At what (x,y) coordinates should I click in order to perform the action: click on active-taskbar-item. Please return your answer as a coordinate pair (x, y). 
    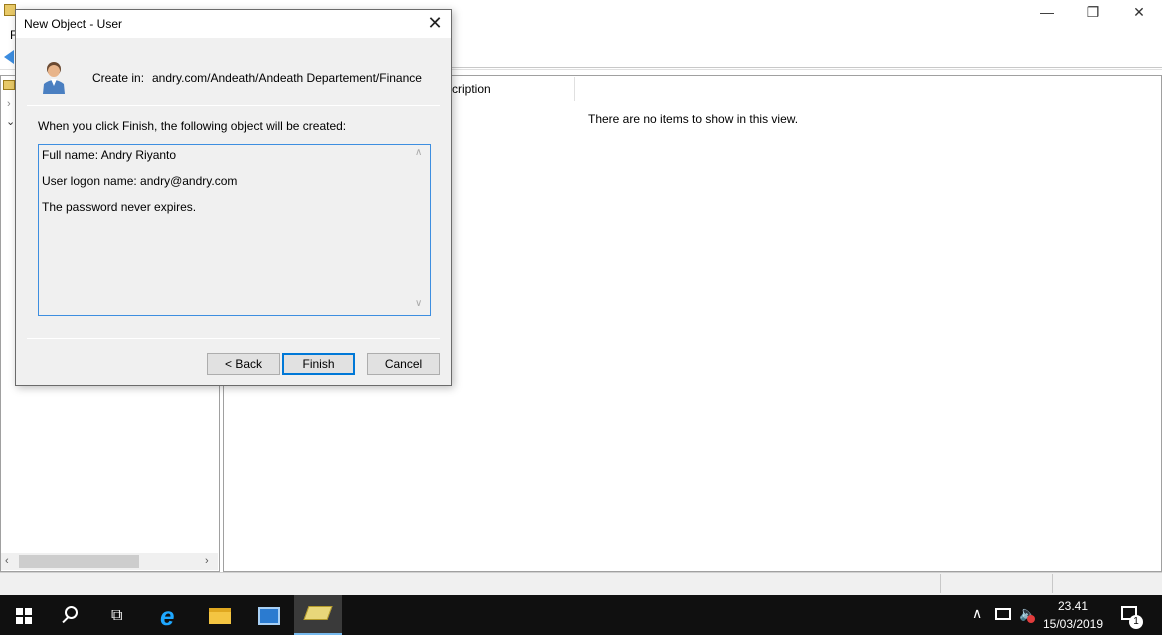
    Looking at the image, I should click on (318, 615).